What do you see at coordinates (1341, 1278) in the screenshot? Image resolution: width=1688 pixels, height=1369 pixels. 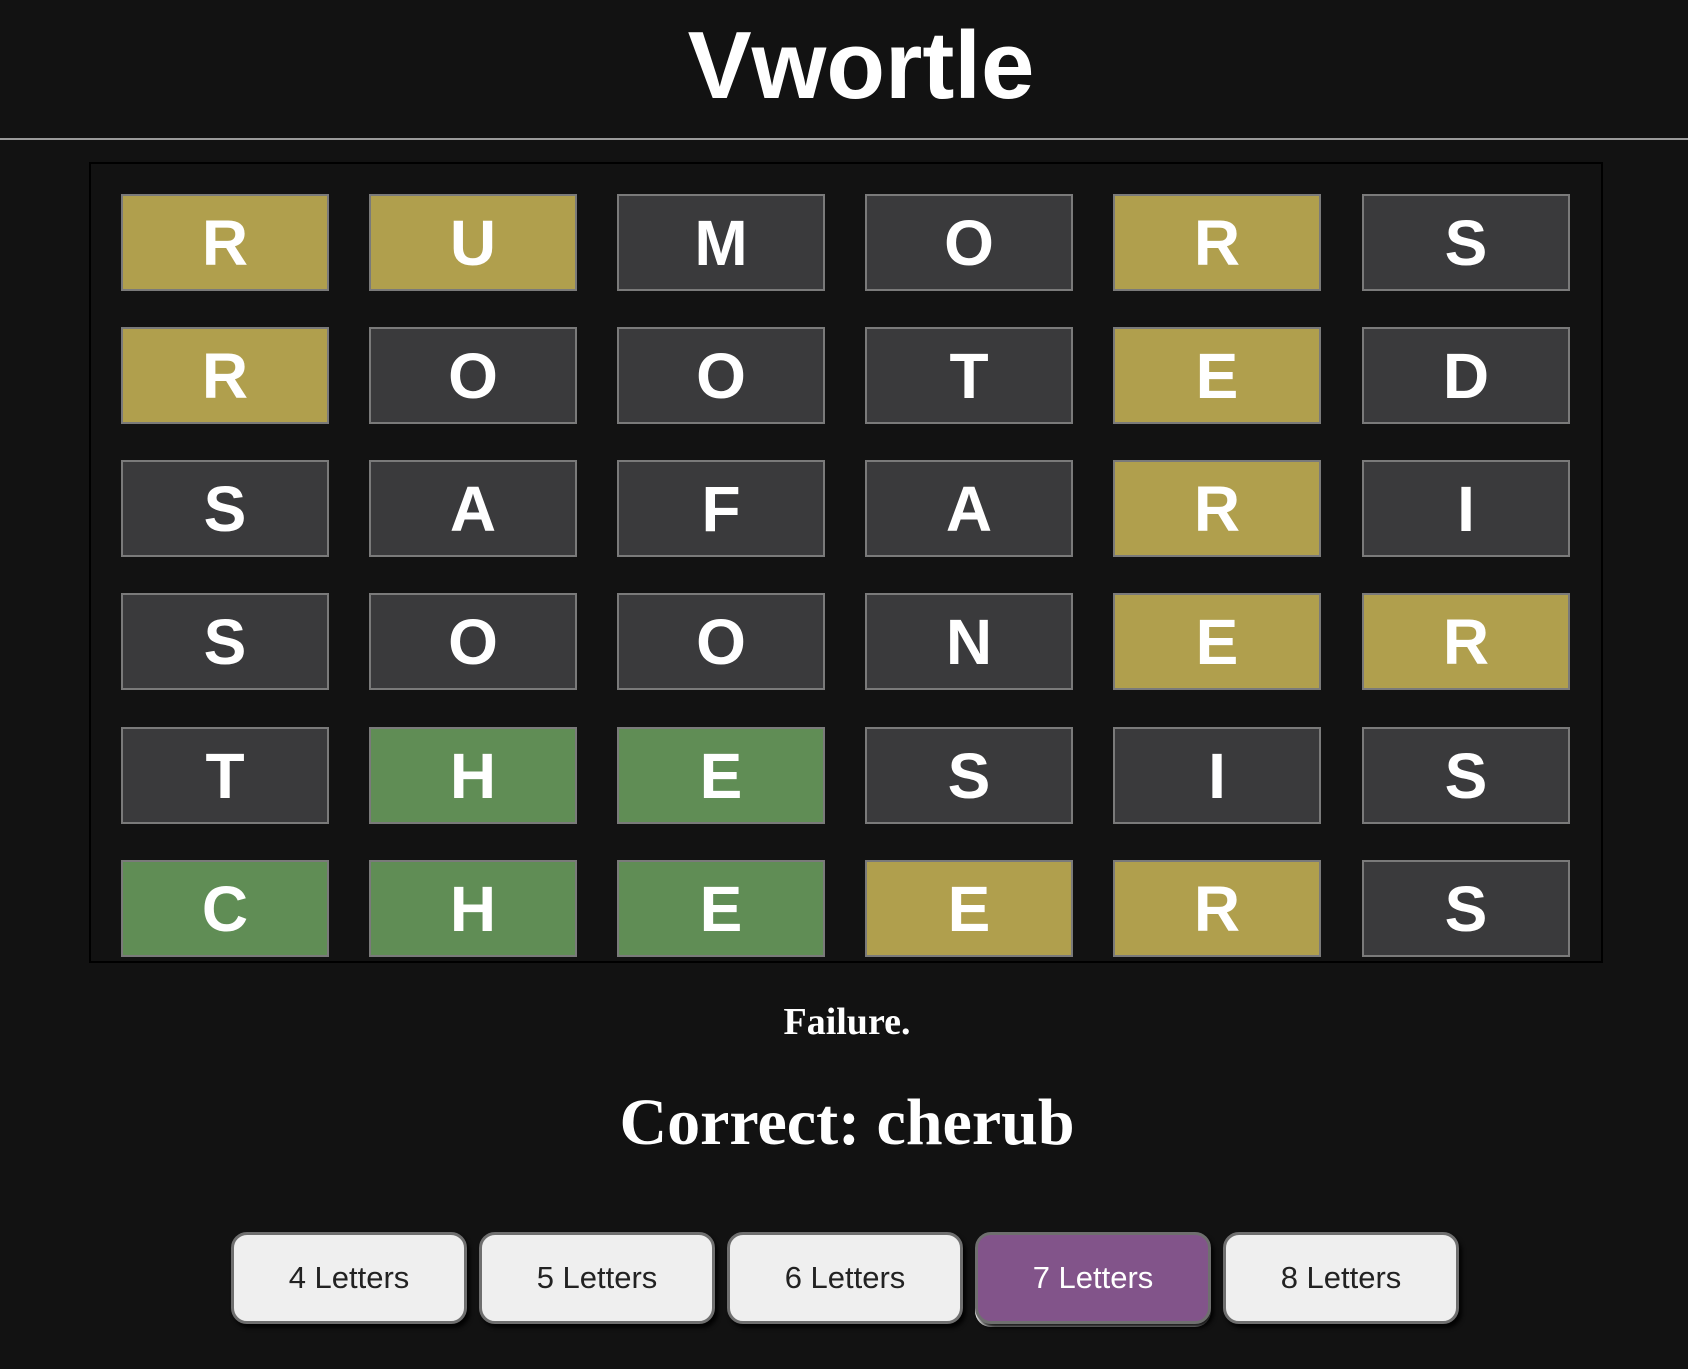 I see `length-button-8: 8 Letters` at bounding box center [1341, 1278].